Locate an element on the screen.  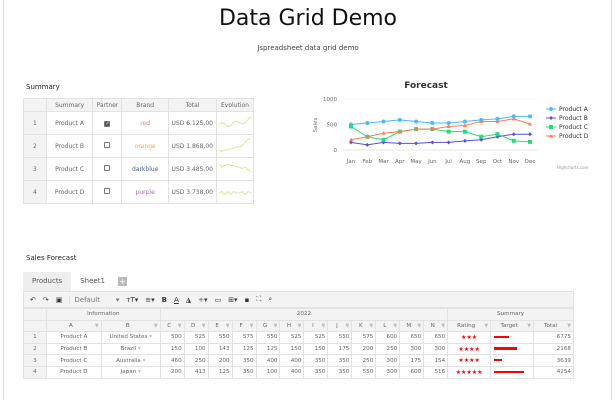
total-cell: 6775 is located at coordinates (553, 337).